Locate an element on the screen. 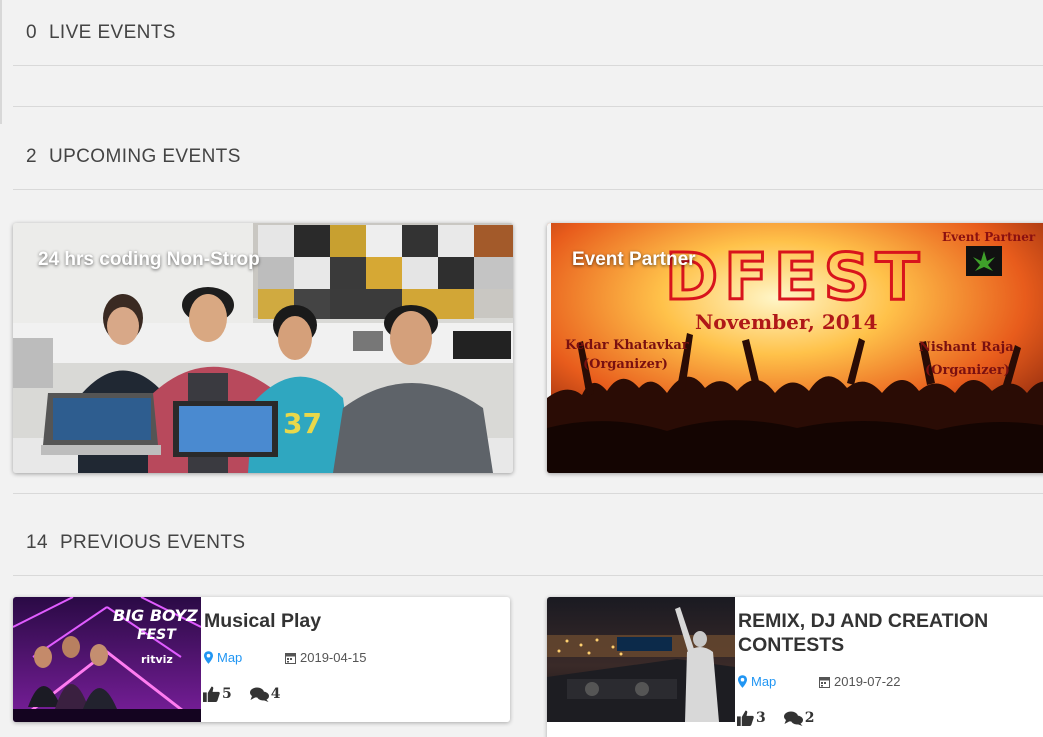  previous-events-count: 14 is located at coordinates (37, 542).